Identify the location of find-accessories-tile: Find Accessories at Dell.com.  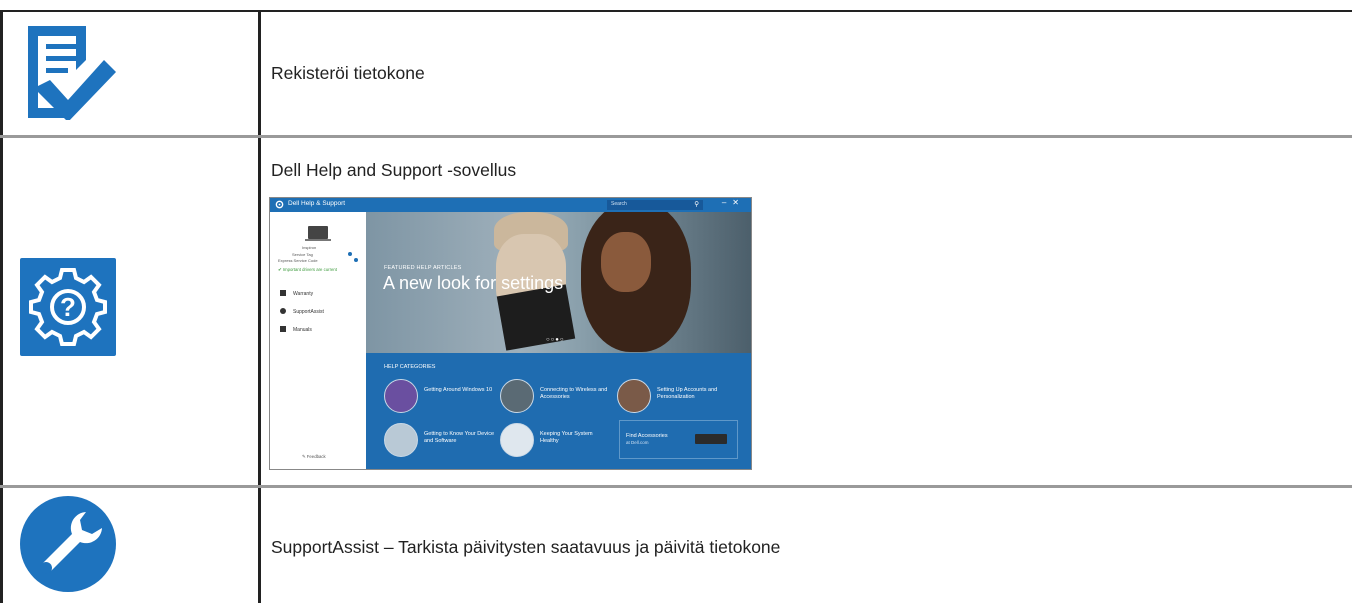
(678, 439).